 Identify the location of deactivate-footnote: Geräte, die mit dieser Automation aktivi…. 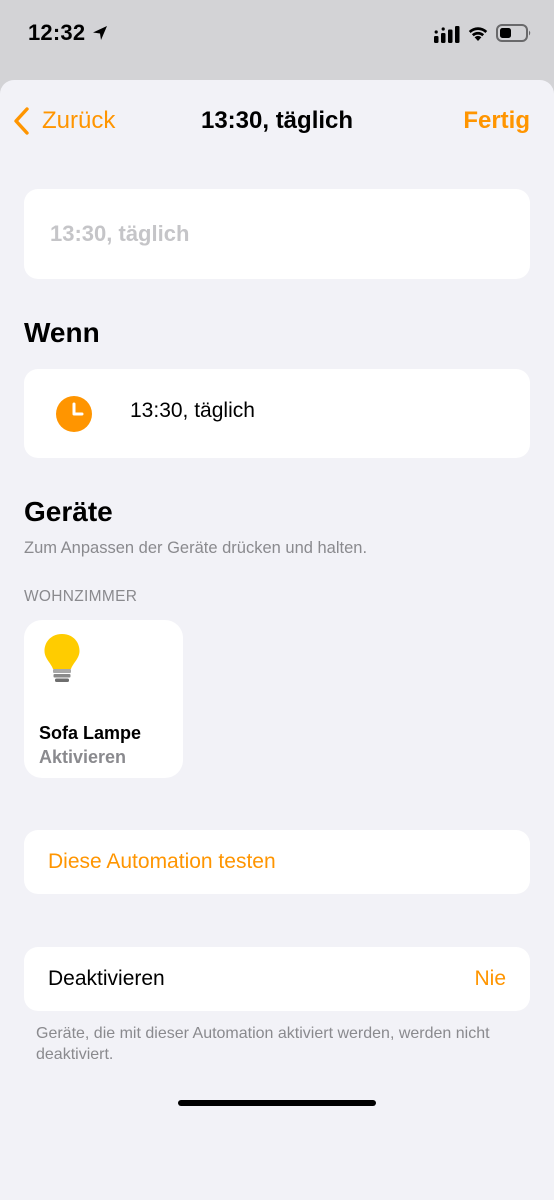
(263, 1044).